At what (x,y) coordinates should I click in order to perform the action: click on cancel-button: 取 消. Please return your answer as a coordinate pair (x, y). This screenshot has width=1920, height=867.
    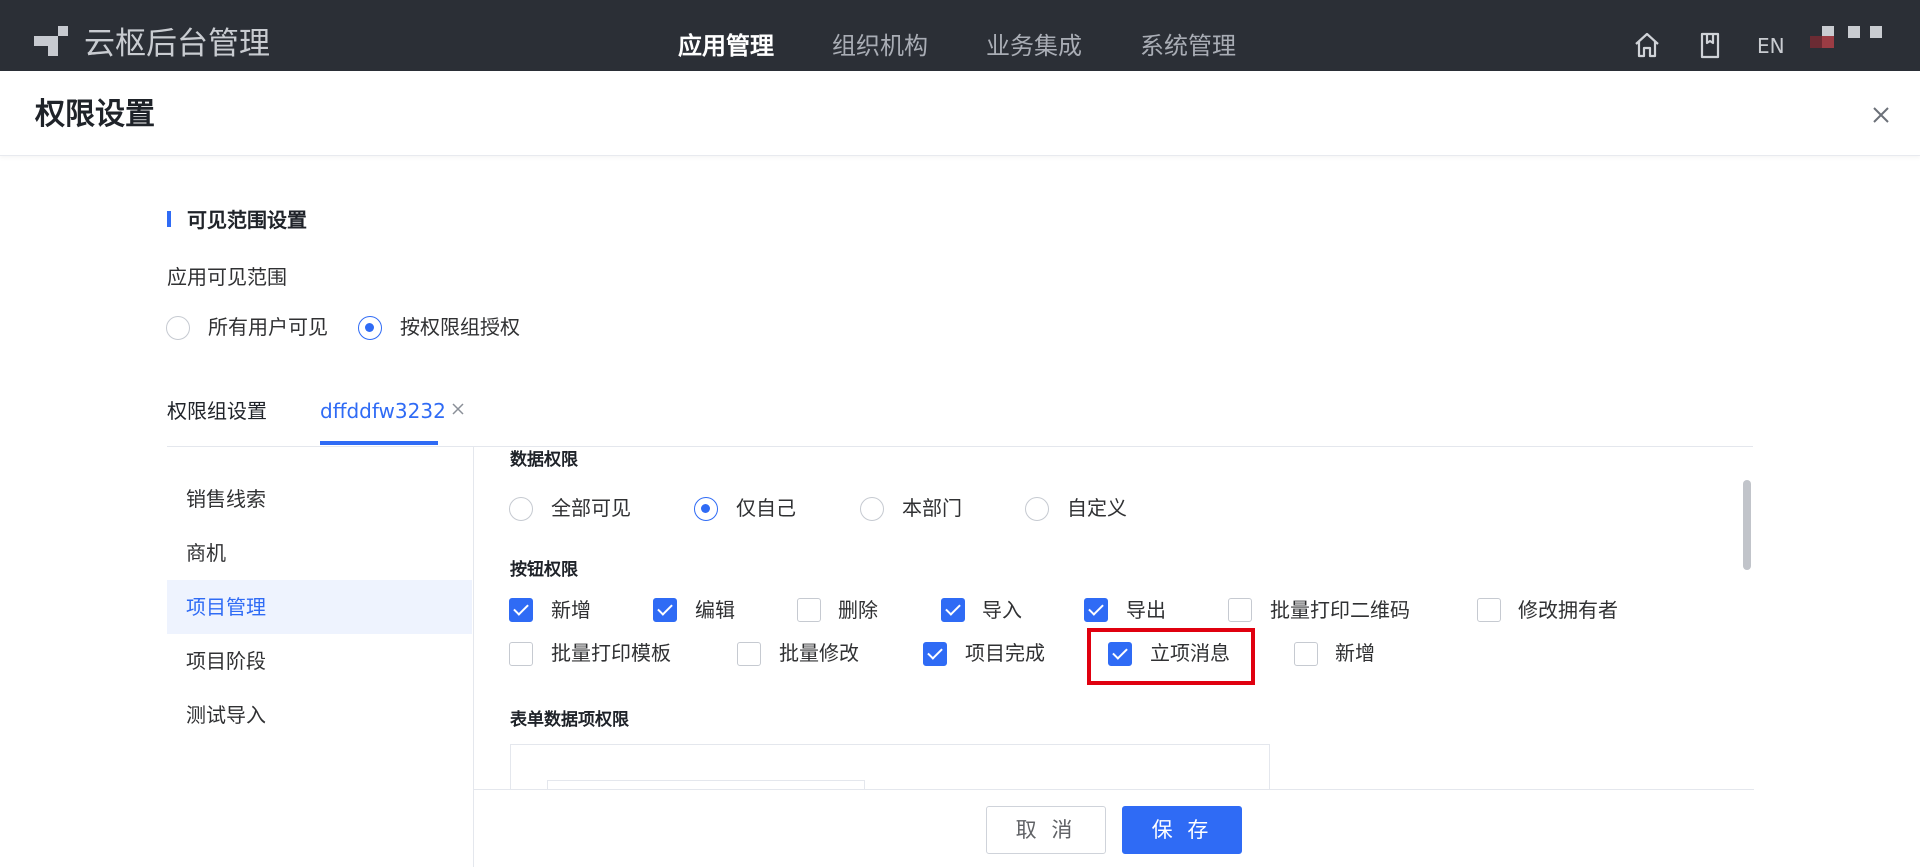
    Looking at the image, I should click on (1046, 830).